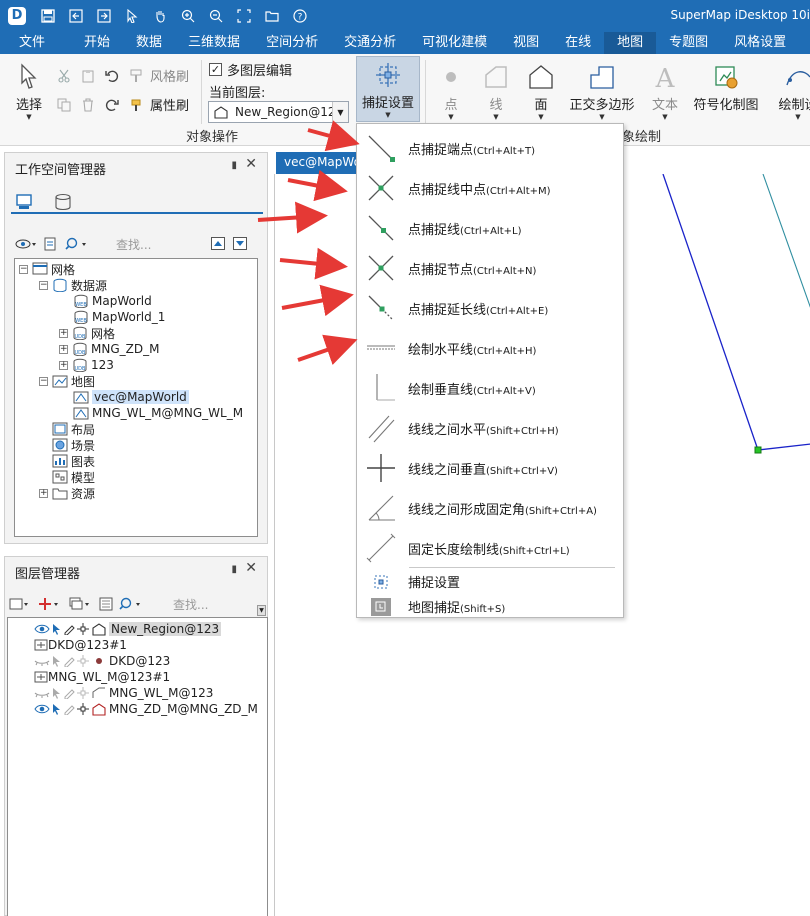  What do you see at coordinates (490, 148) in the screenshot?
I see `snap-menu-item: 点捕捉端点(Ctrl+Alt+T)` at bounding box center [490, 148].